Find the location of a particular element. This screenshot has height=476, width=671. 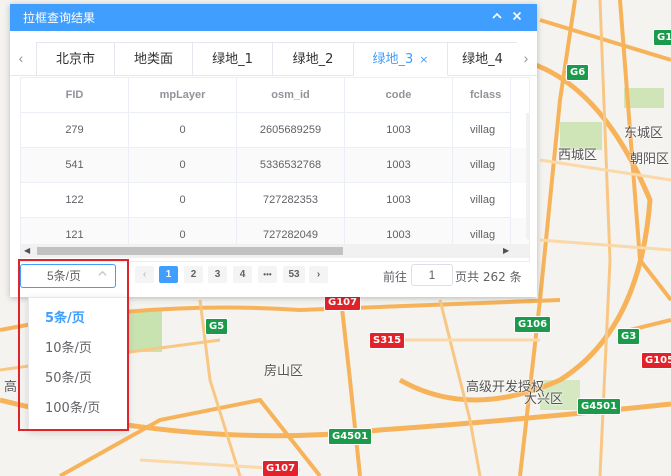

map-label-chaoyang: 朝阳区 is located at coordinates (650, 159).